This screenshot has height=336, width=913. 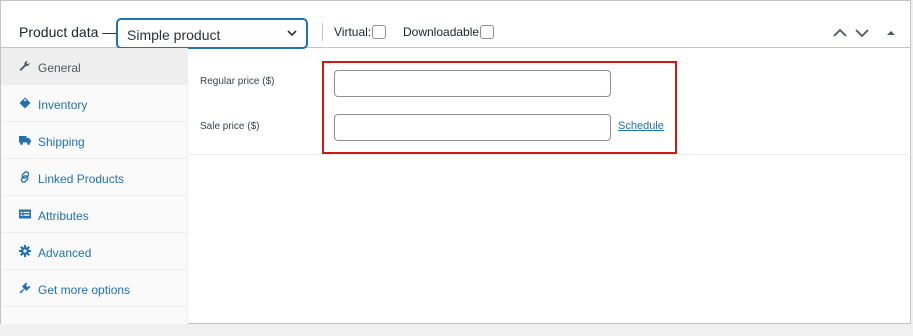 What do you see at coordinates (840, 33) in the screenshot?
I see `move-up-icon` at bounding box center [840, 33].